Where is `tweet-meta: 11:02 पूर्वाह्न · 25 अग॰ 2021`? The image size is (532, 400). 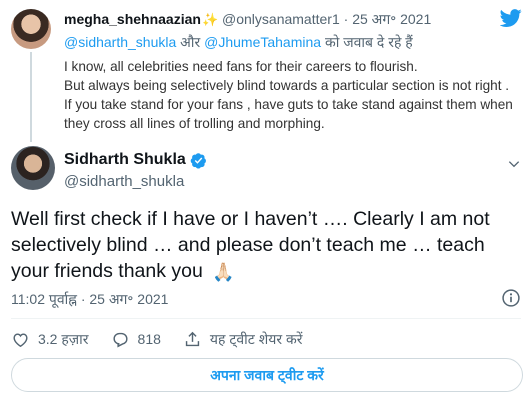 tweet-meta: 11:02 पूर्वाह्न · 25 अग॰ 2021 is located at coordinates (266, 299).